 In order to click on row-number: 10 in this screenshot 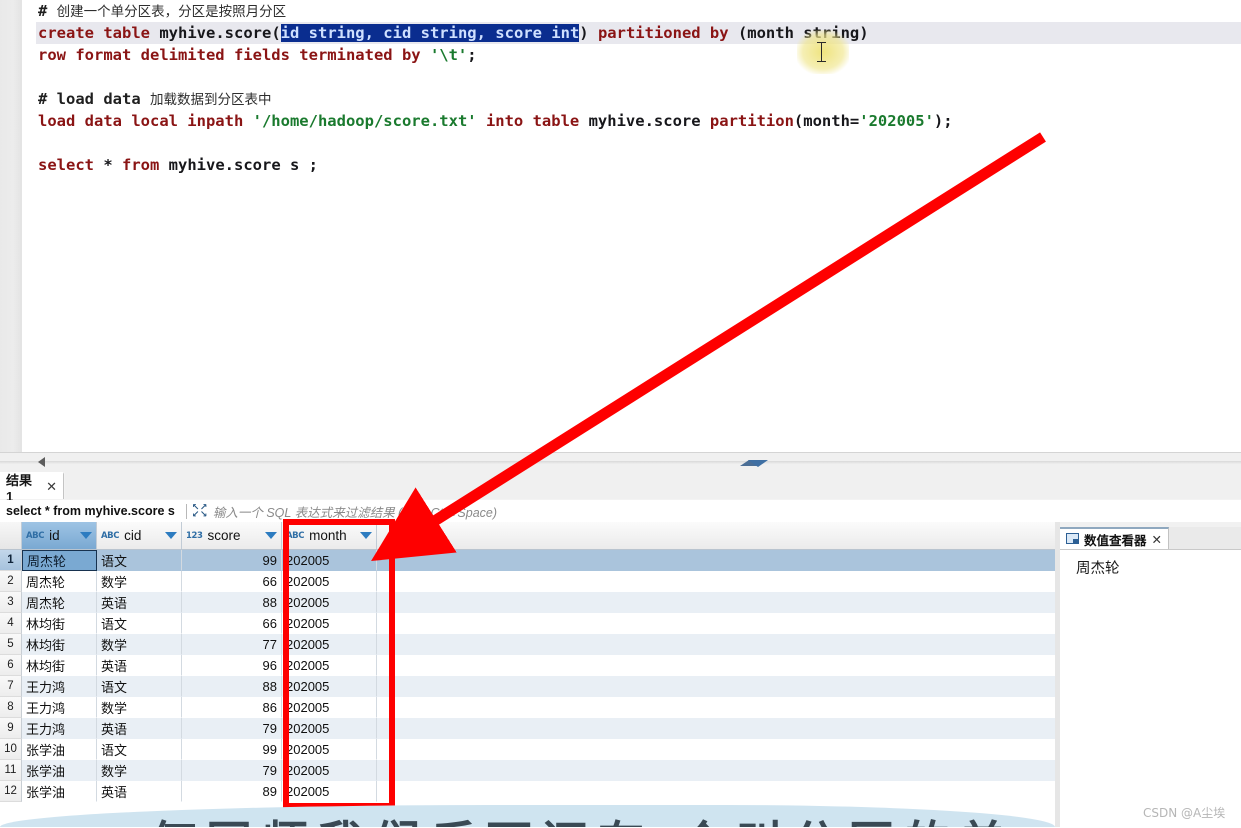, I will do `click(11, 749)`.